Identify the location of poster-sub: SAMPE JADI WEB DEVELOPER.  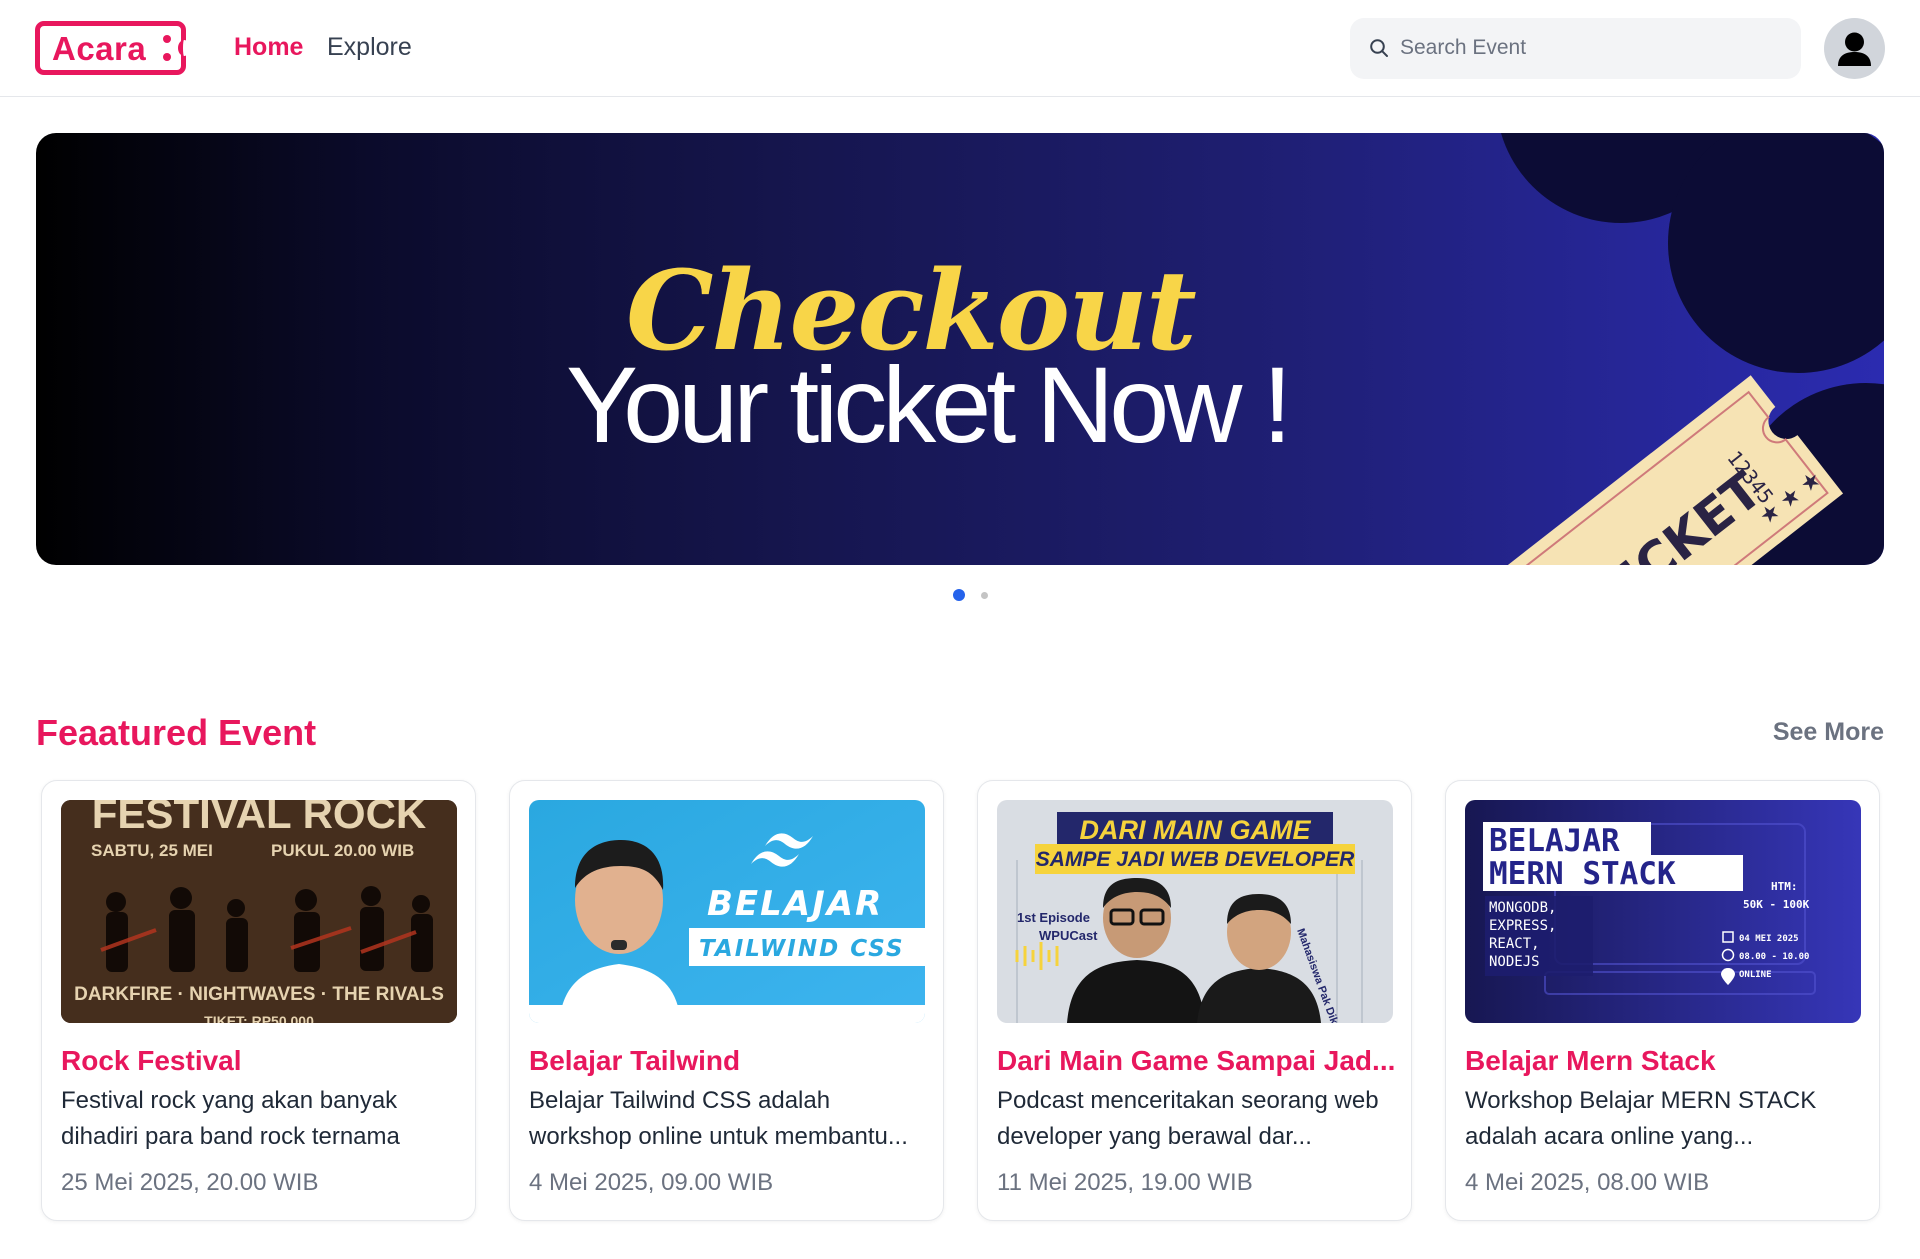
(1195, 859).